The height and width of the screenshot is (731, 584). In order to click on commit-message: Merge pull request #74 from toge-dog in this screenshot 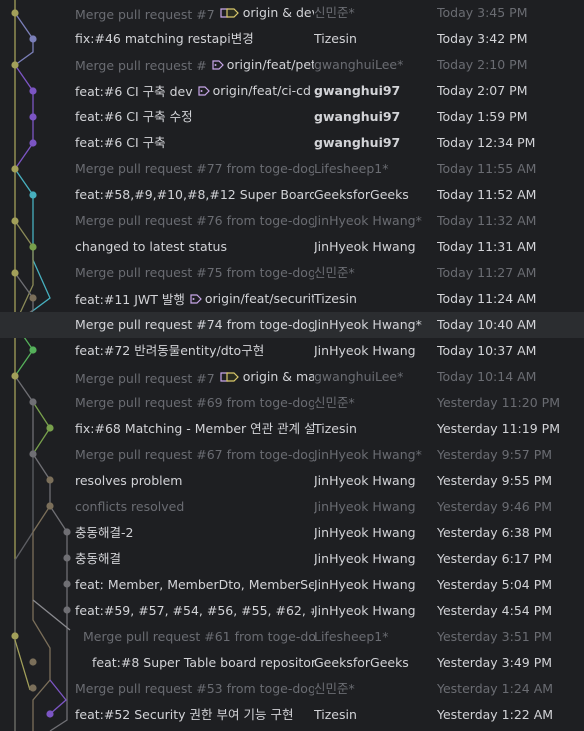, I will do `click(194, 324)`.